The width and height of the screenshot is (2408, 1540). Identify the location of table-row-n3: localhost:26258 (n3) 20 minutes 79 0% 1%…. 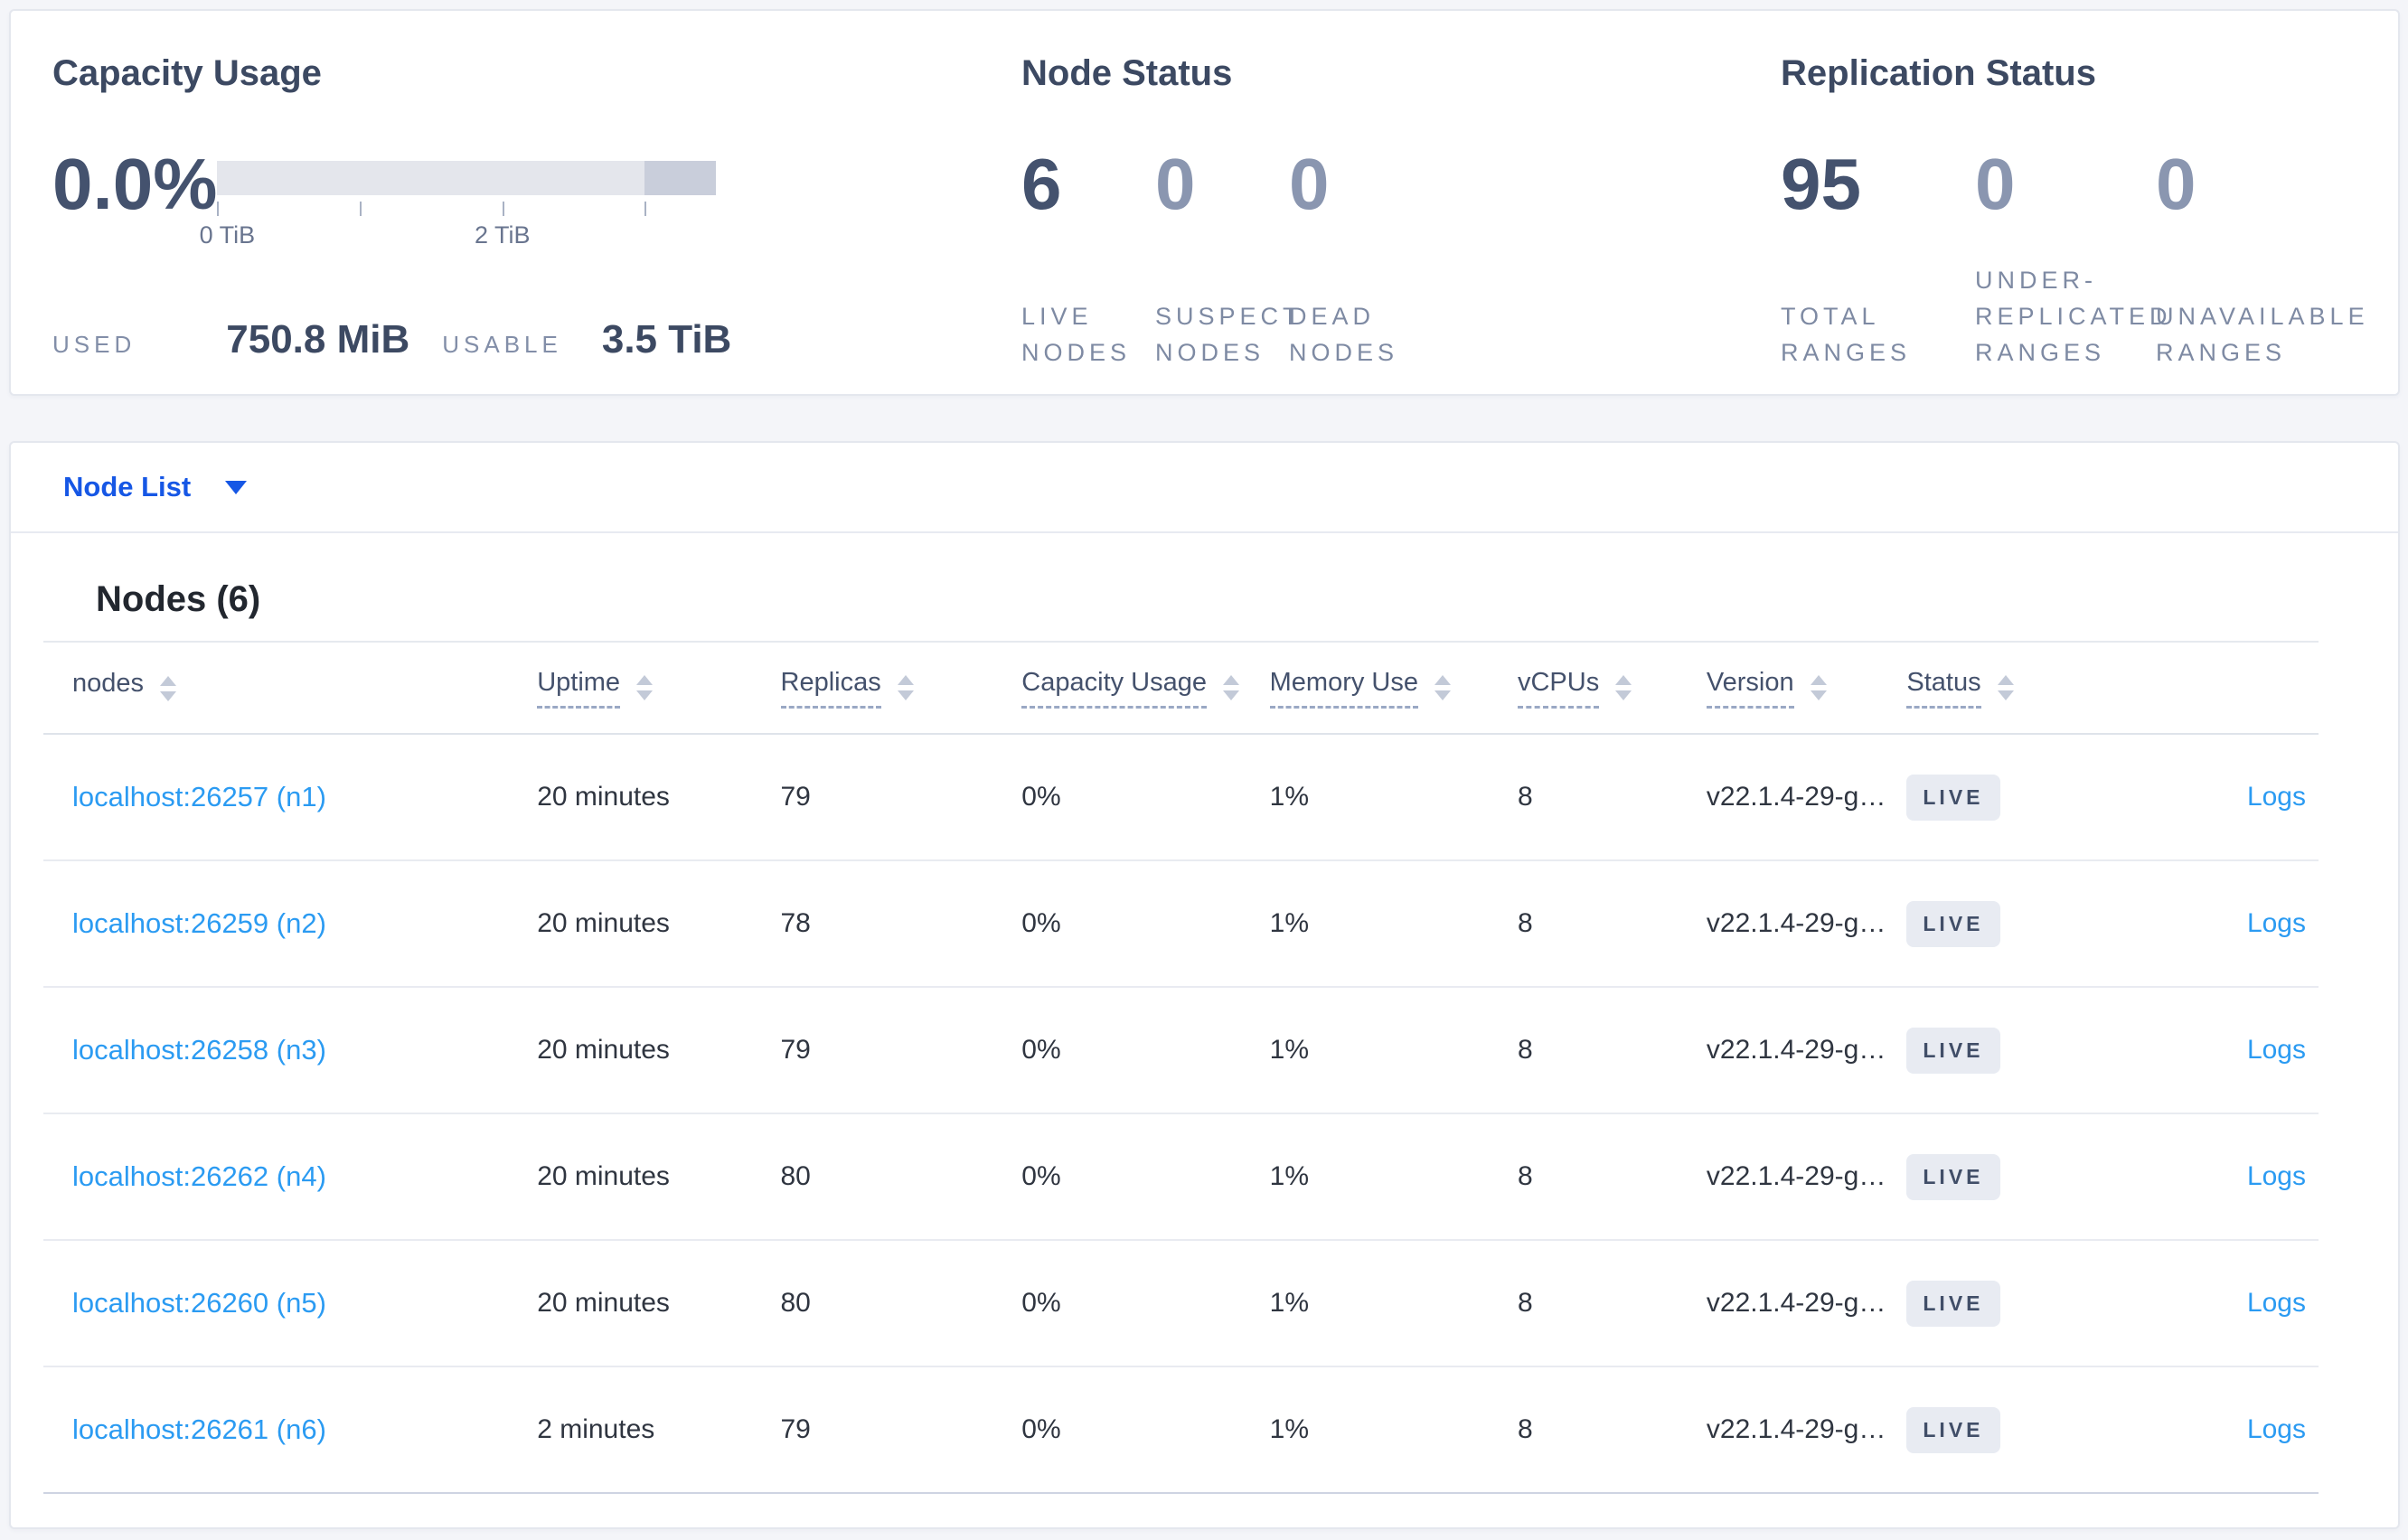
(1181, 1051).